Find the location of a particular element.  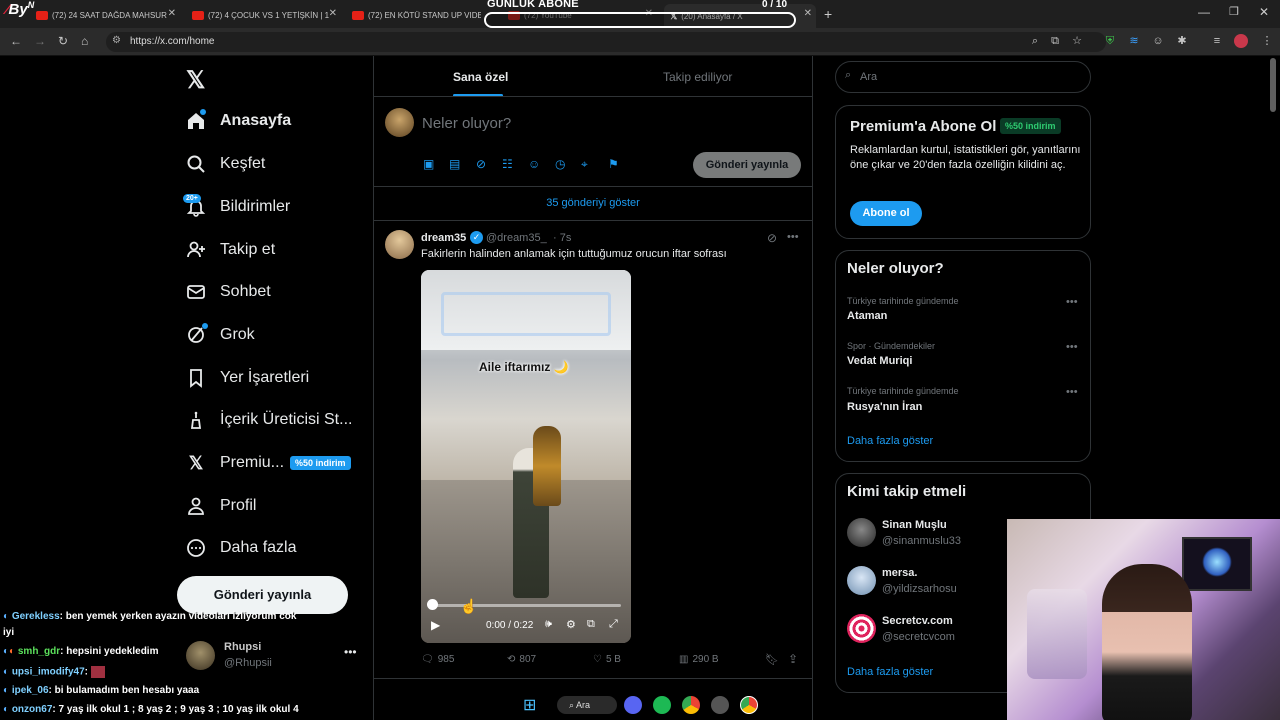

show-new-posts-link: 35 gönderiyi göster is located at coordinates (593, 203).